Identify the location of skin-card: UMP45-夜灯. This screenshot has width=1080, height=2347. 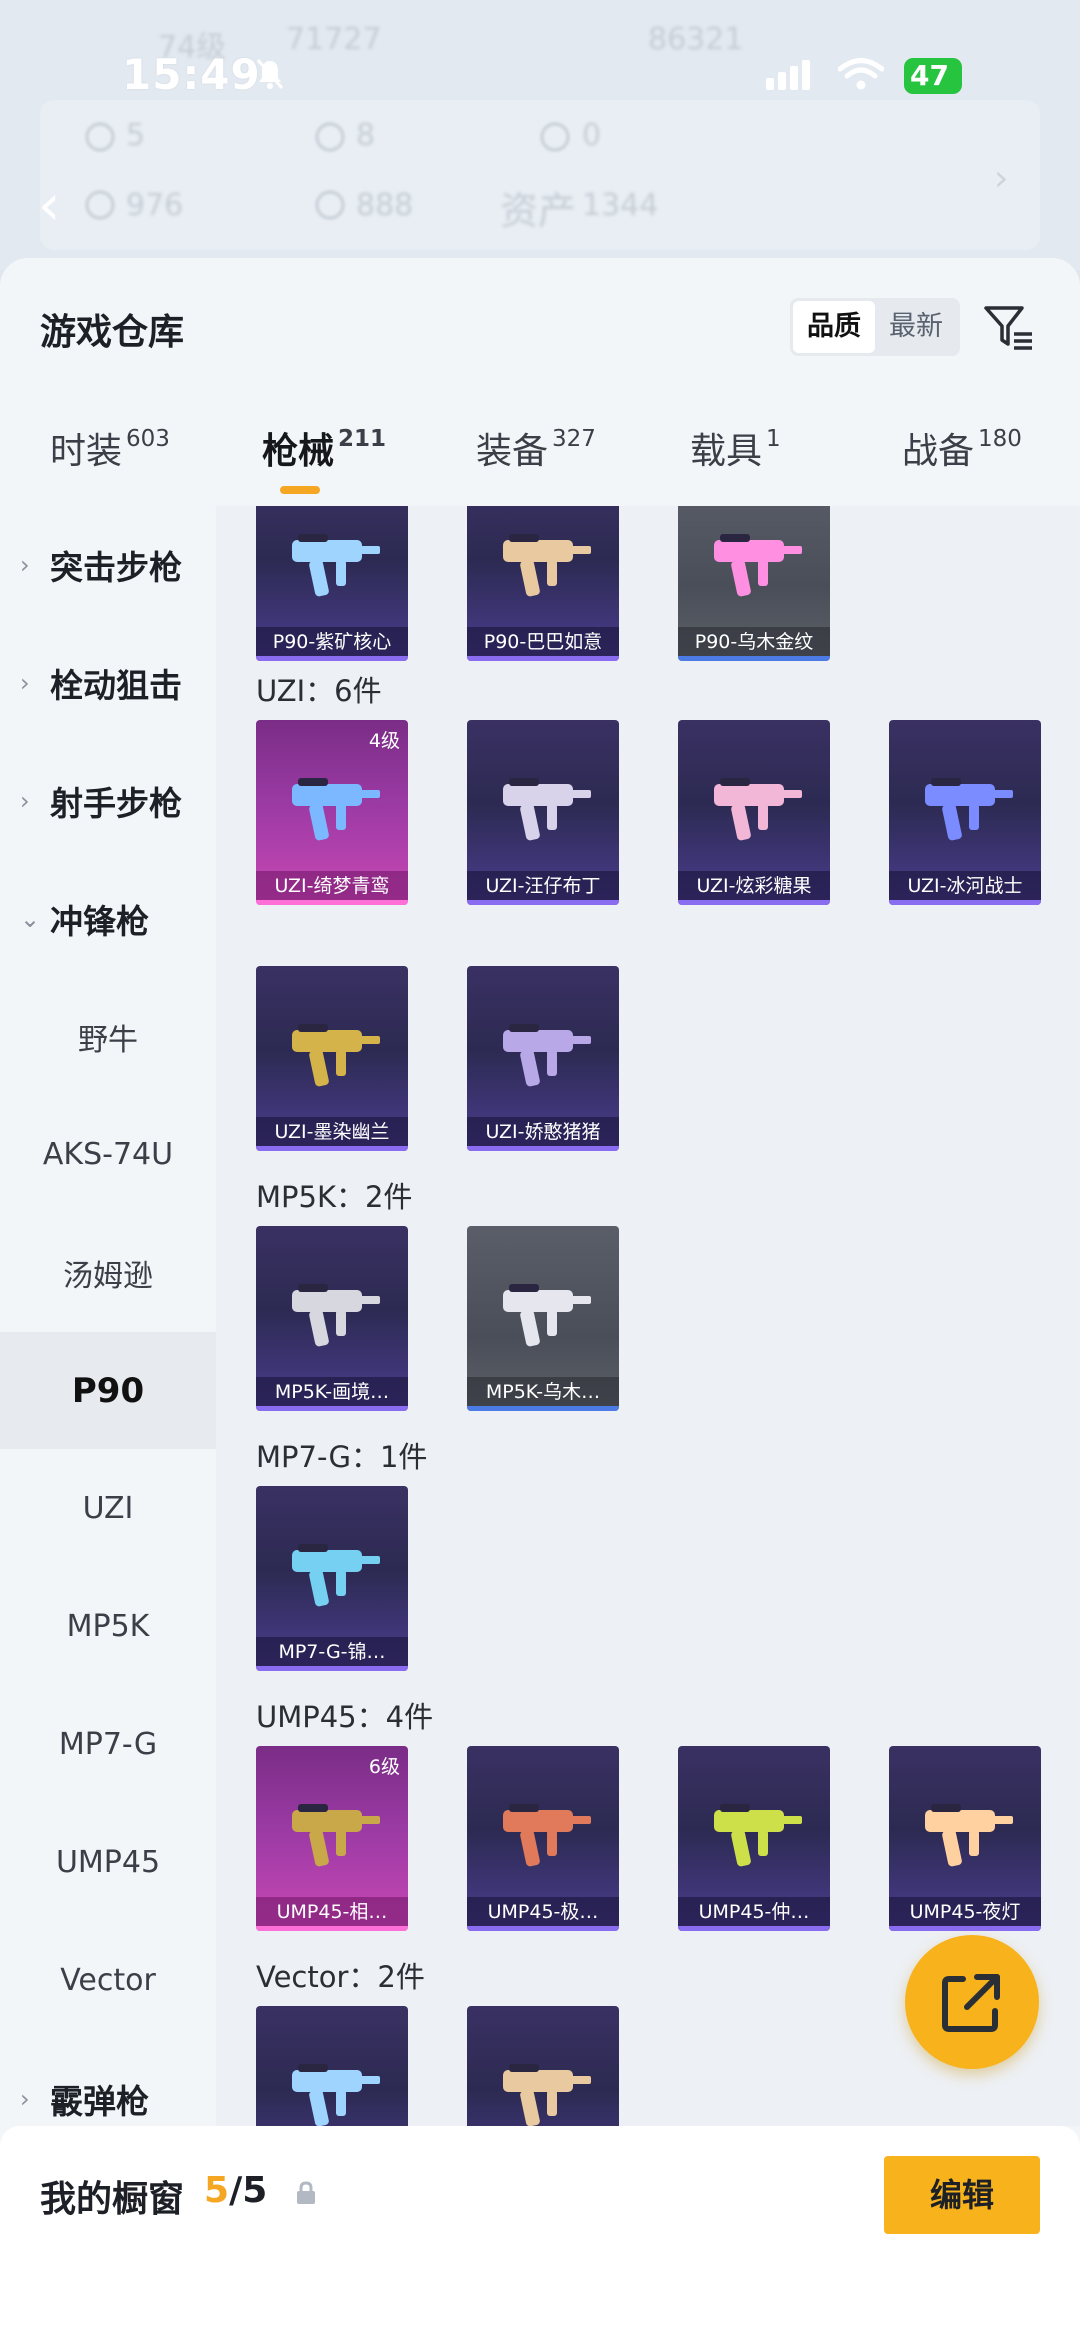
(965, 1838).